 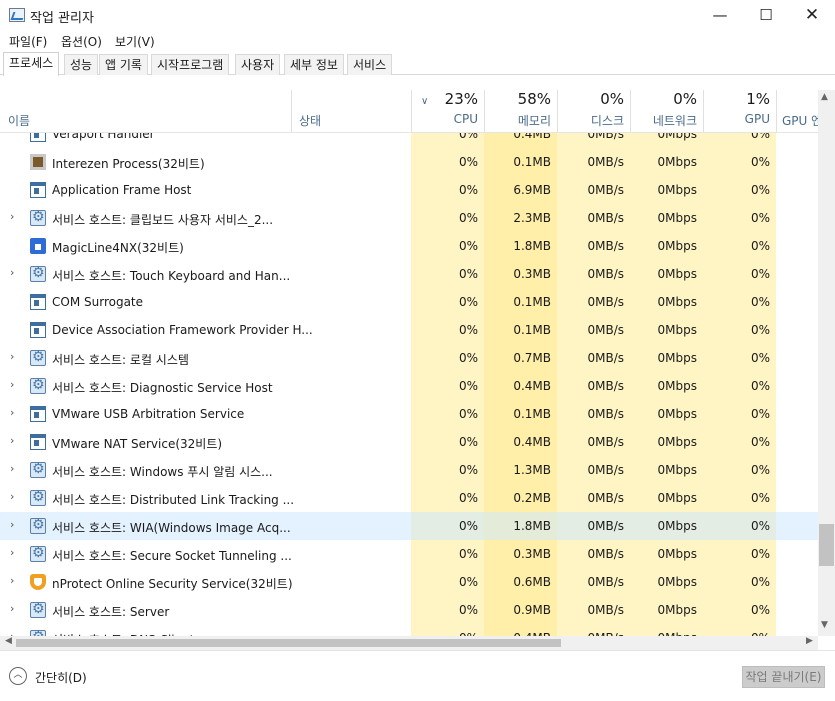 I want to click on chevron-up-icon: ︿, so click(x=18, y=676).